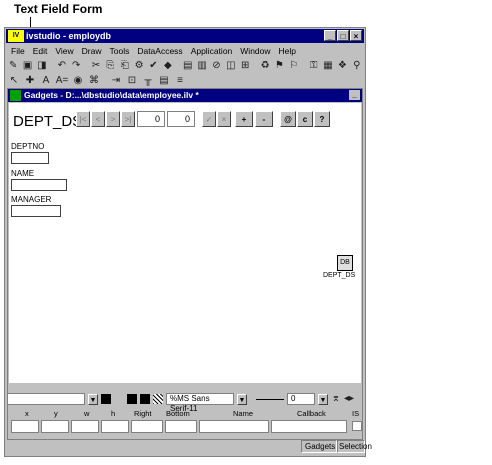 The width and height of the screenshot is (492, 465). I want to click on nav-help-button: ?, so click(322, 119).